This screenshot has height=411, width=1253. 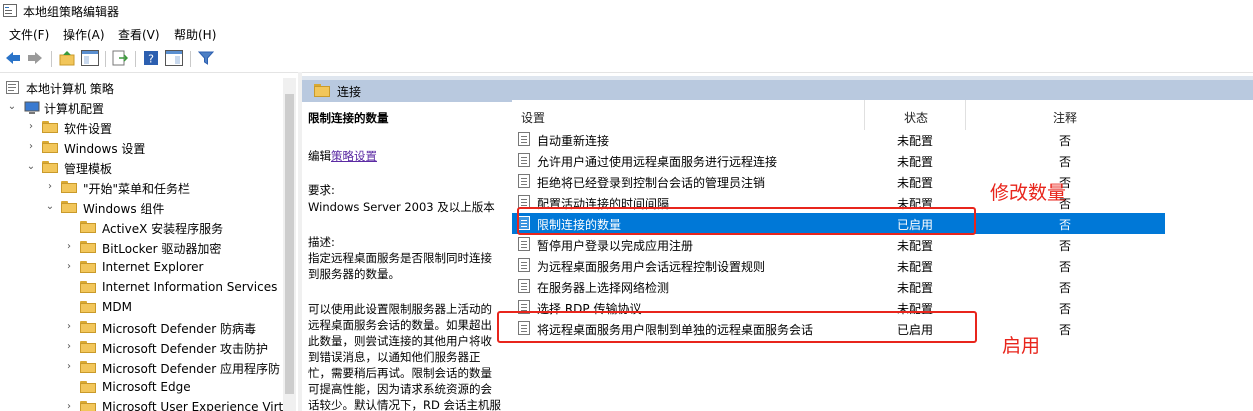 I want to click on setting-name: 在服务器上选择网络检测, so click(x=603, y=288).